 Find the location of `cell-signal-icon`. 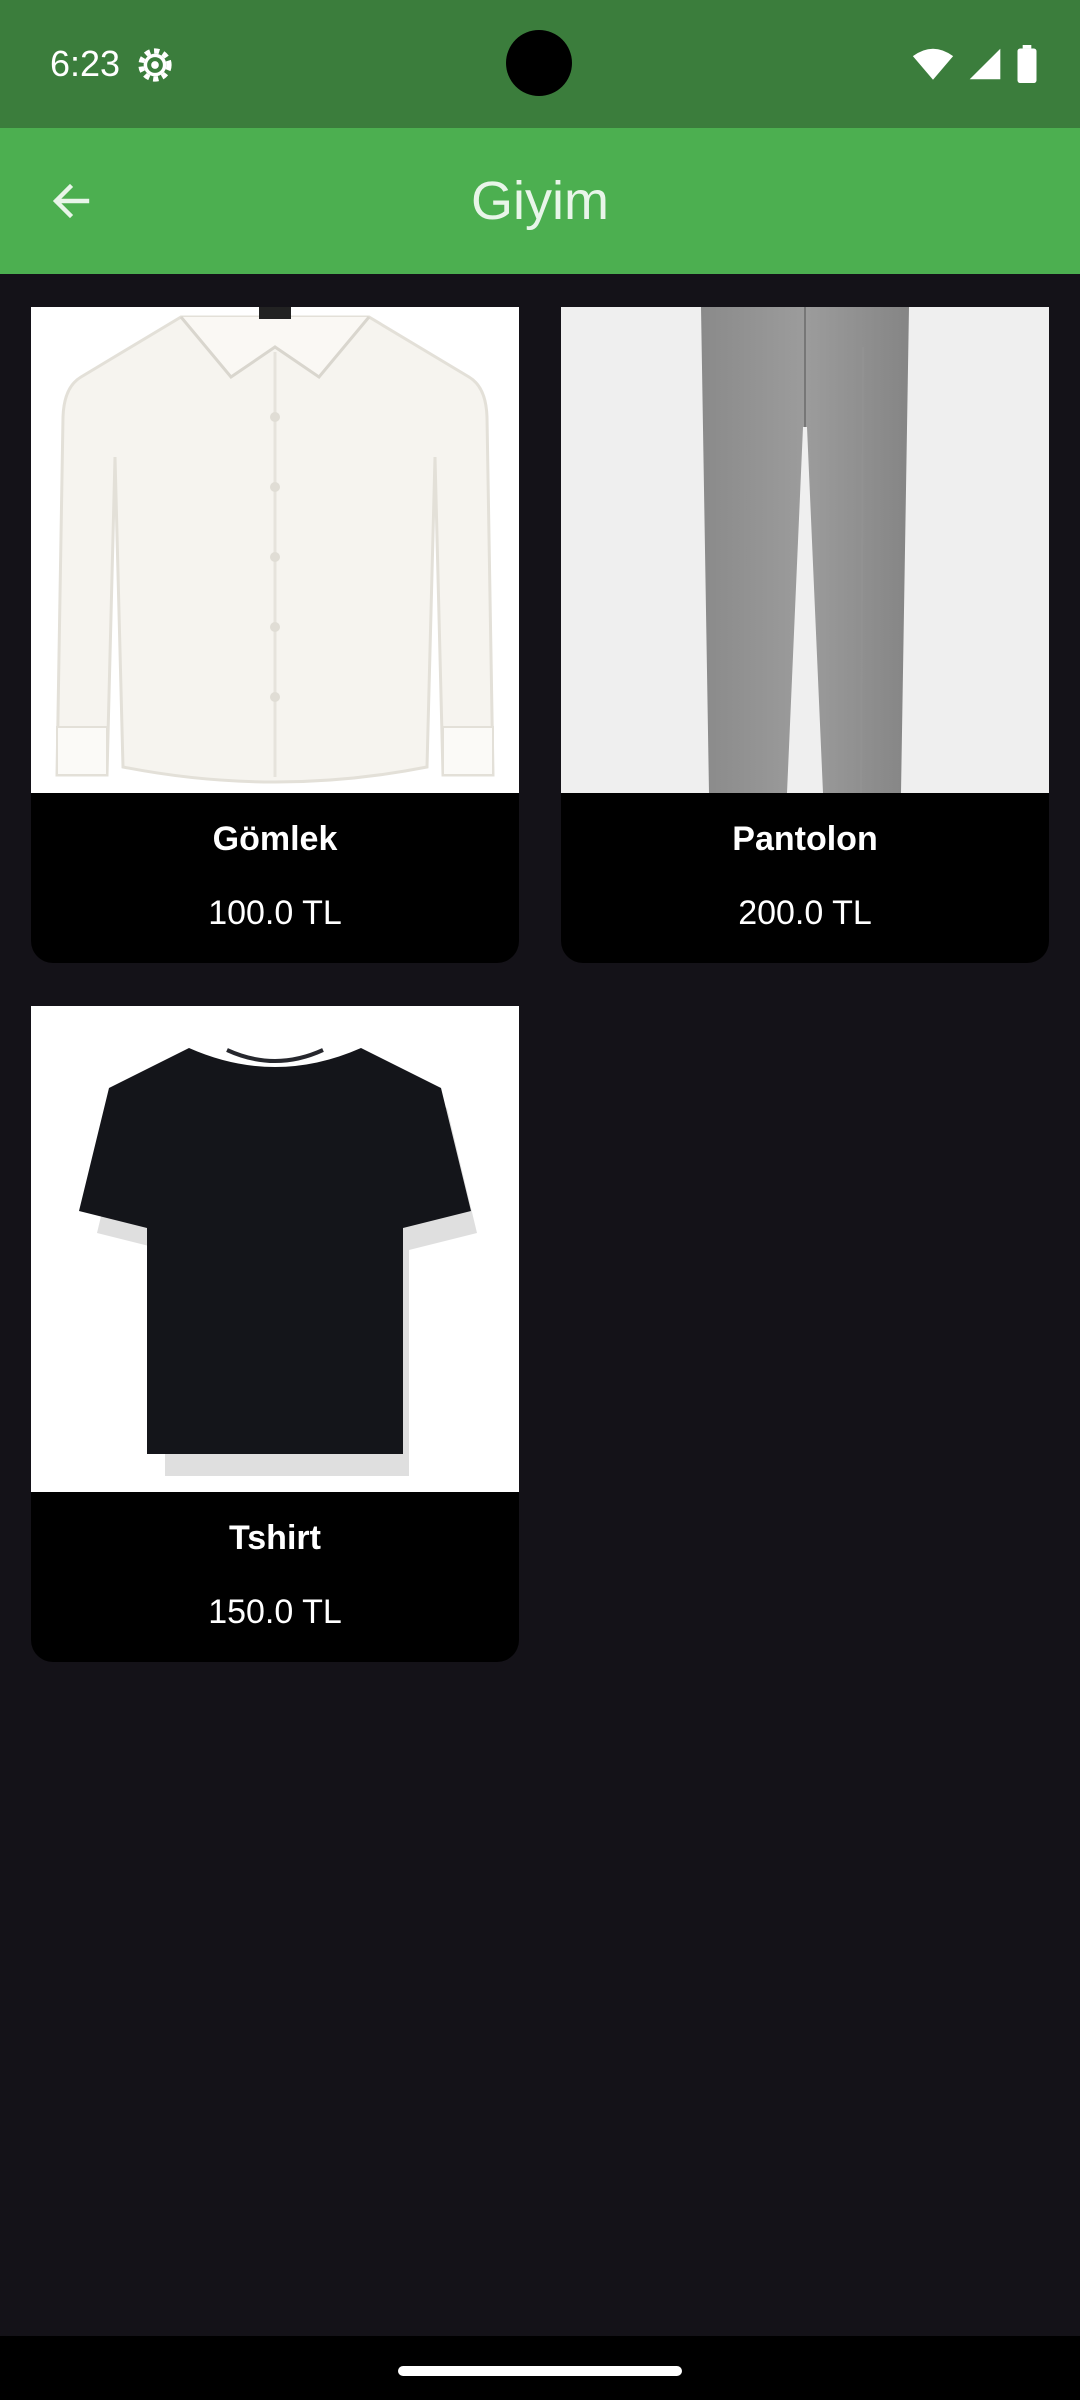

cell-signal-icon is located at coordinates (985, 64).